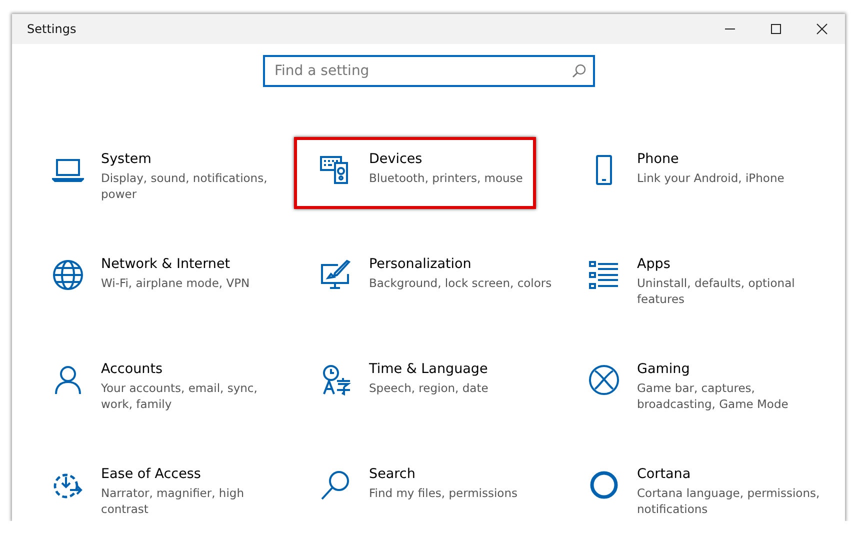 This screenshot has width=857, height=533. I want to click on category-link: Phone, so click(732, 159).